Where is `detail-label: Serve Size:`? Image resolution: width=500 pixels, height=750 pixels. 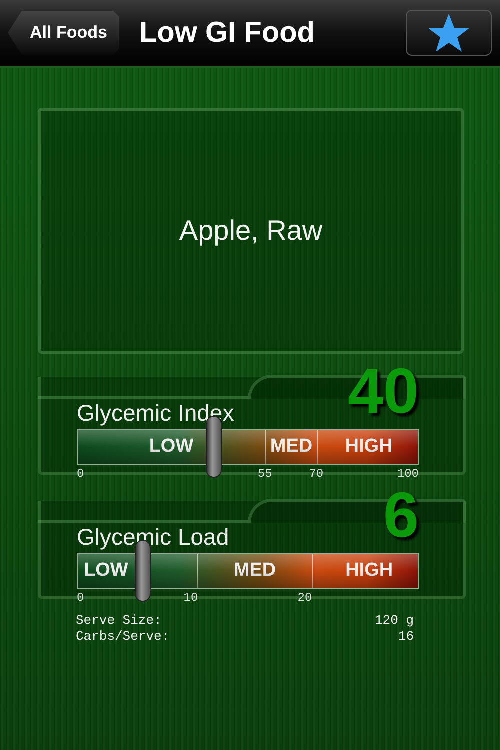 detail-label: Serve Size: is located at coordinates (119, 621).